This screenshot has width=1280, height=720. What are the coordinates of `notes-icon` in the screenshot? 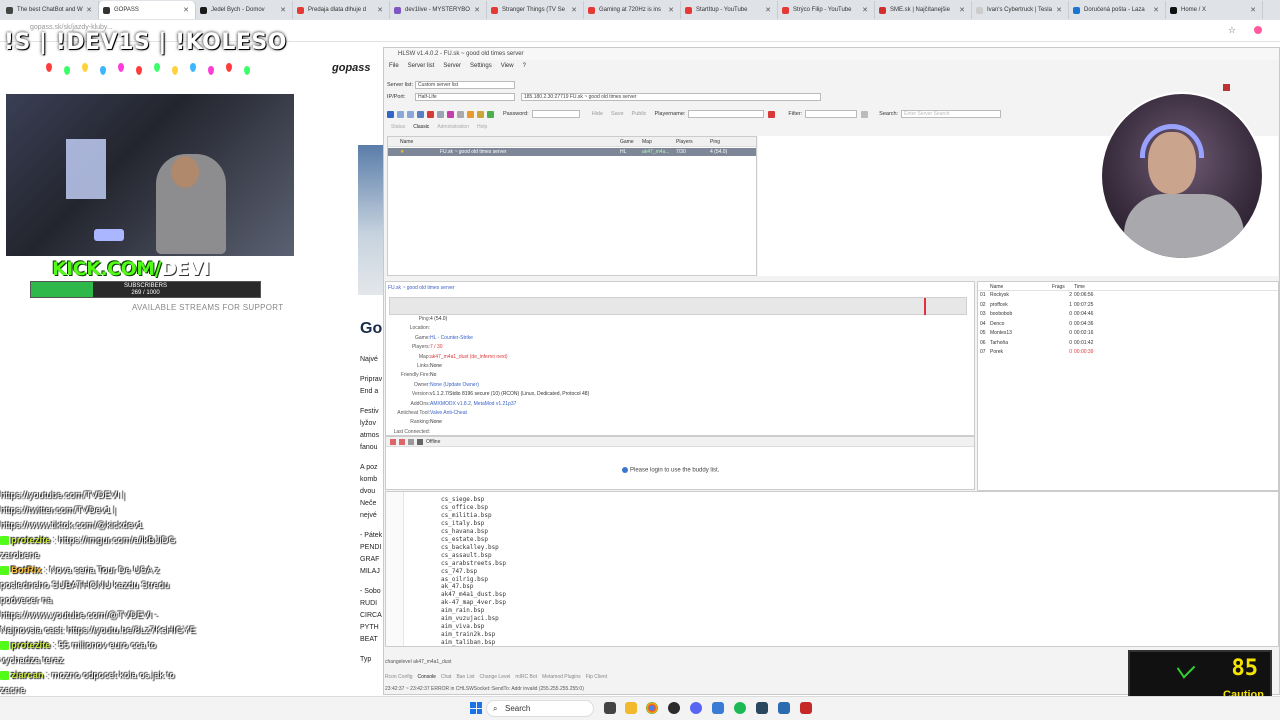 It's located at (718, 708).